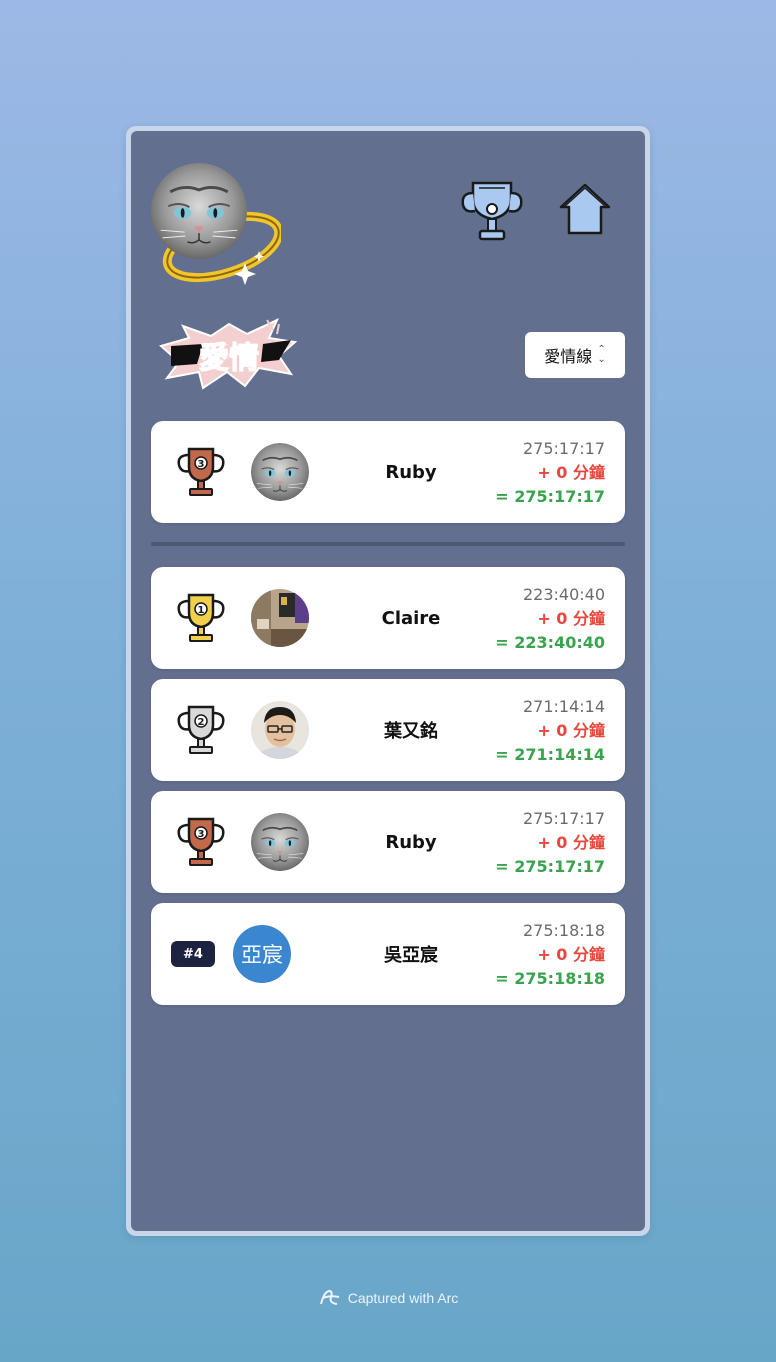 This screenshot has height=1362, width=776. Describe the element at coordinates (388, 544) in the screenshot. I see `divider` at that location.